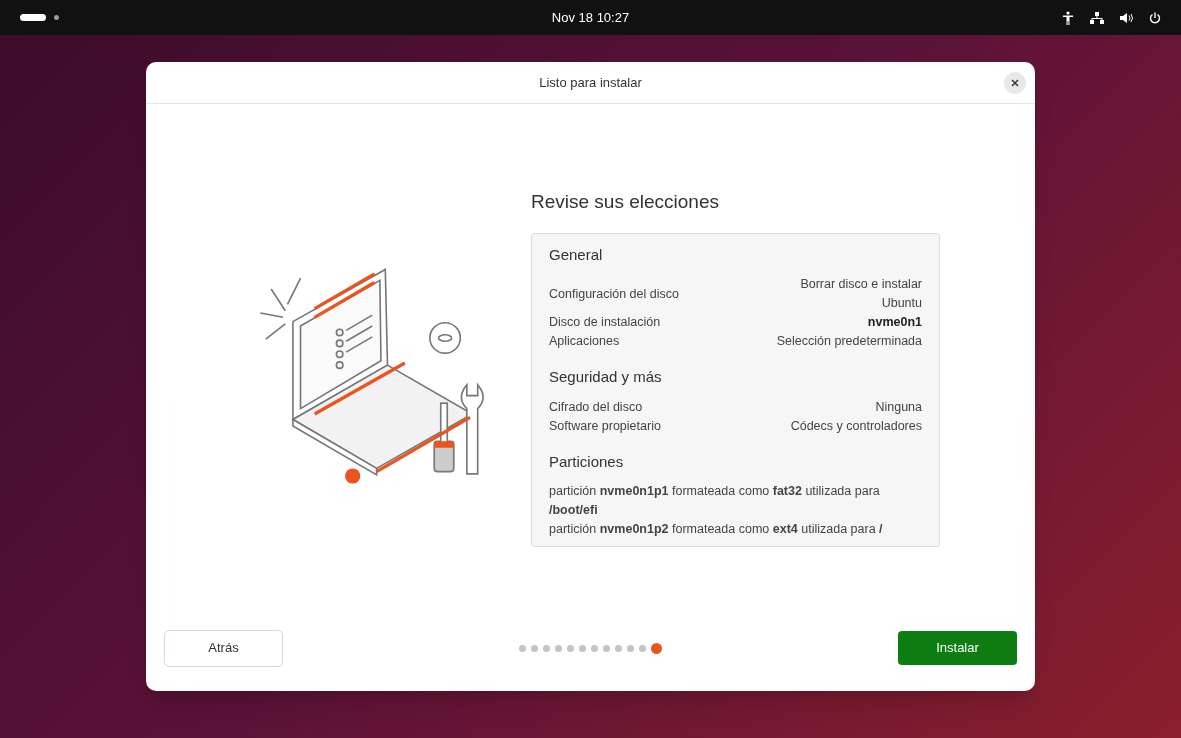  What do you see at coordinates (716, 529) in the screenshot?
I see `partition-line: partición nvme0n1p2 formateada como ext4 utilizada para /` at bounding box center [716, 529].